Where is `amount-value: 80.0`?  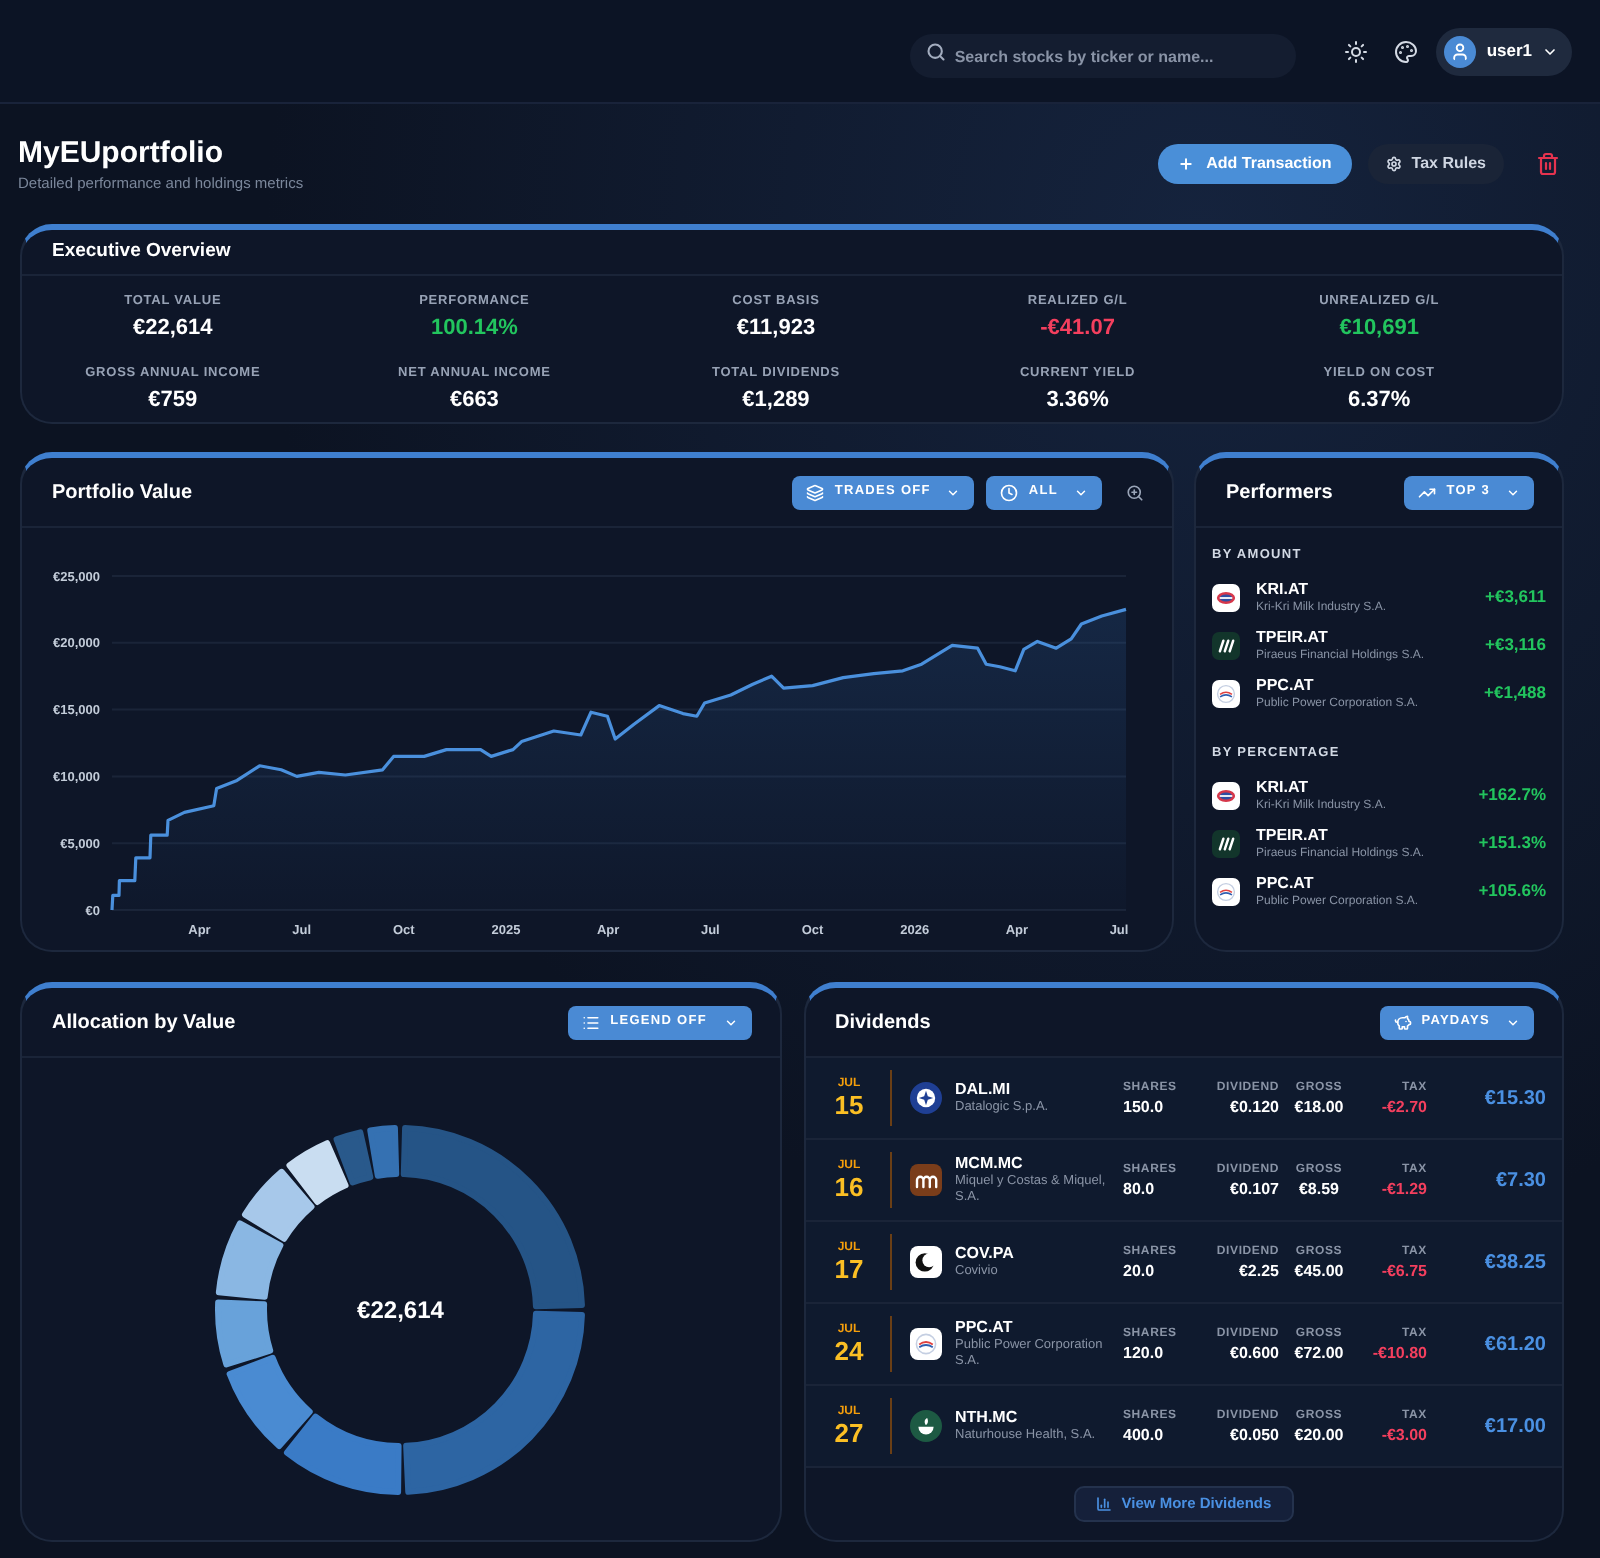
amount-value: 80.0 is located at coordinates (1139, 1189).